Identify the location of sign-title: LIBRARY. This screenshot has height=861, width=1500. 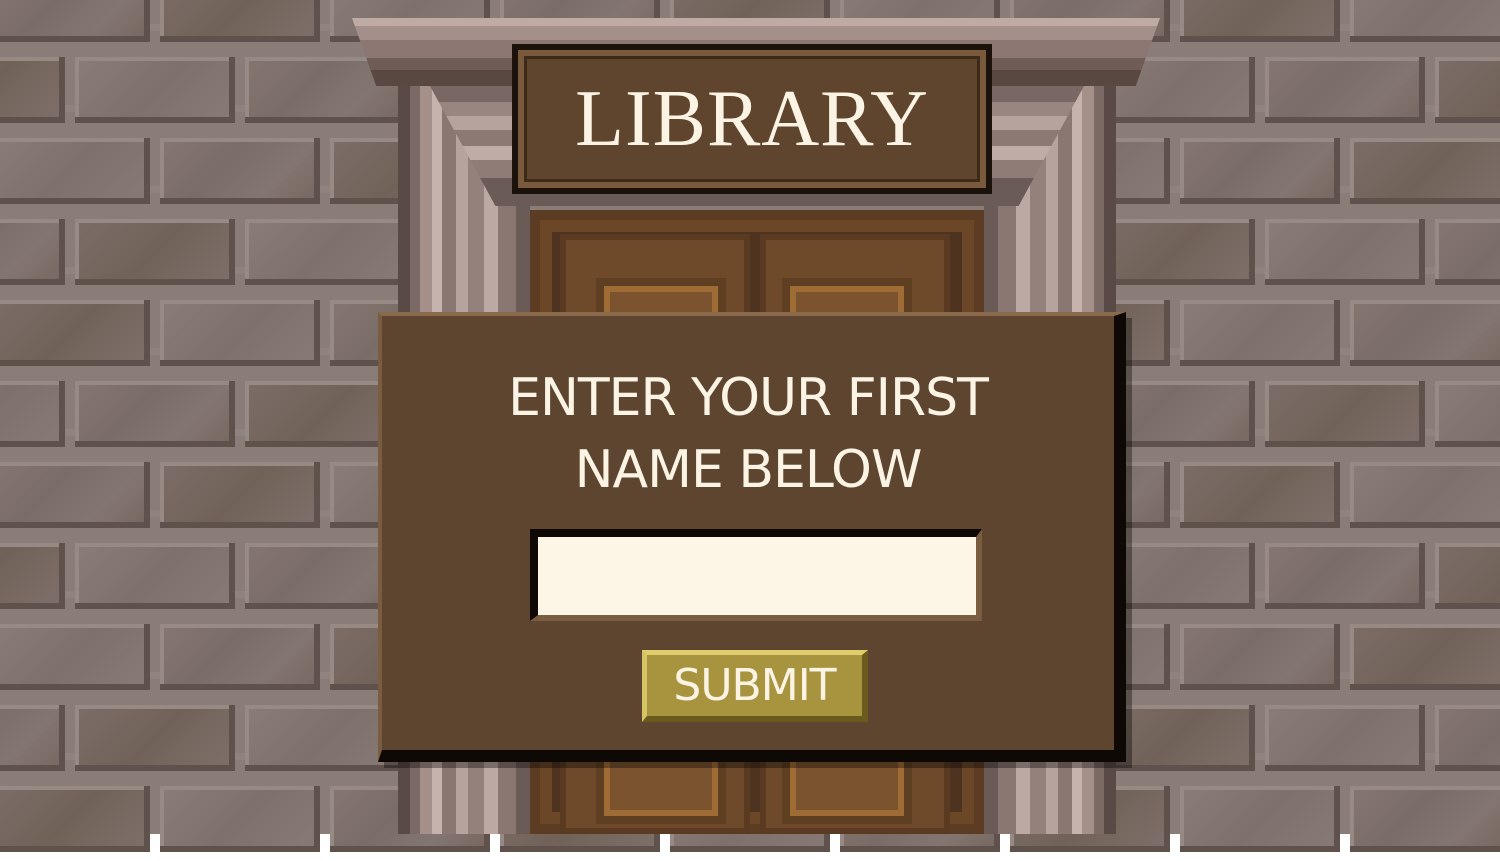
(752, 118).